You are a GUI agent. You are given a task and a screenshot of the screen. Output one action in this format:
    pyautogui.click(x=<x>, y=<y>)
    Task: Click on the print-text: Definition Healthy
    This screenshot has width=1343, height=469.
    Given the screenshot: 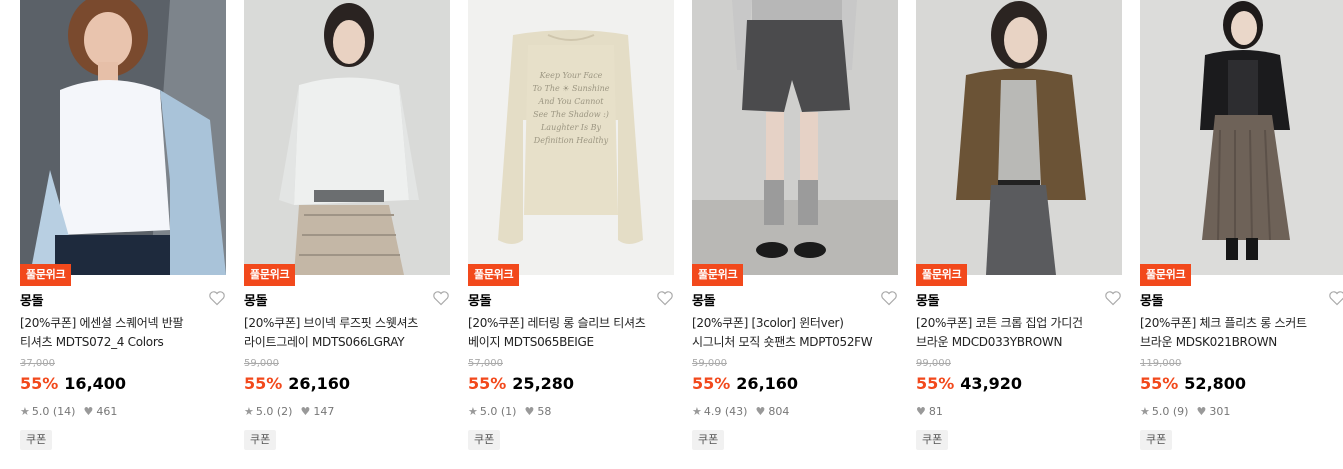 What is the action you would take?
    pyautogui.click(x=571, y=140)
    